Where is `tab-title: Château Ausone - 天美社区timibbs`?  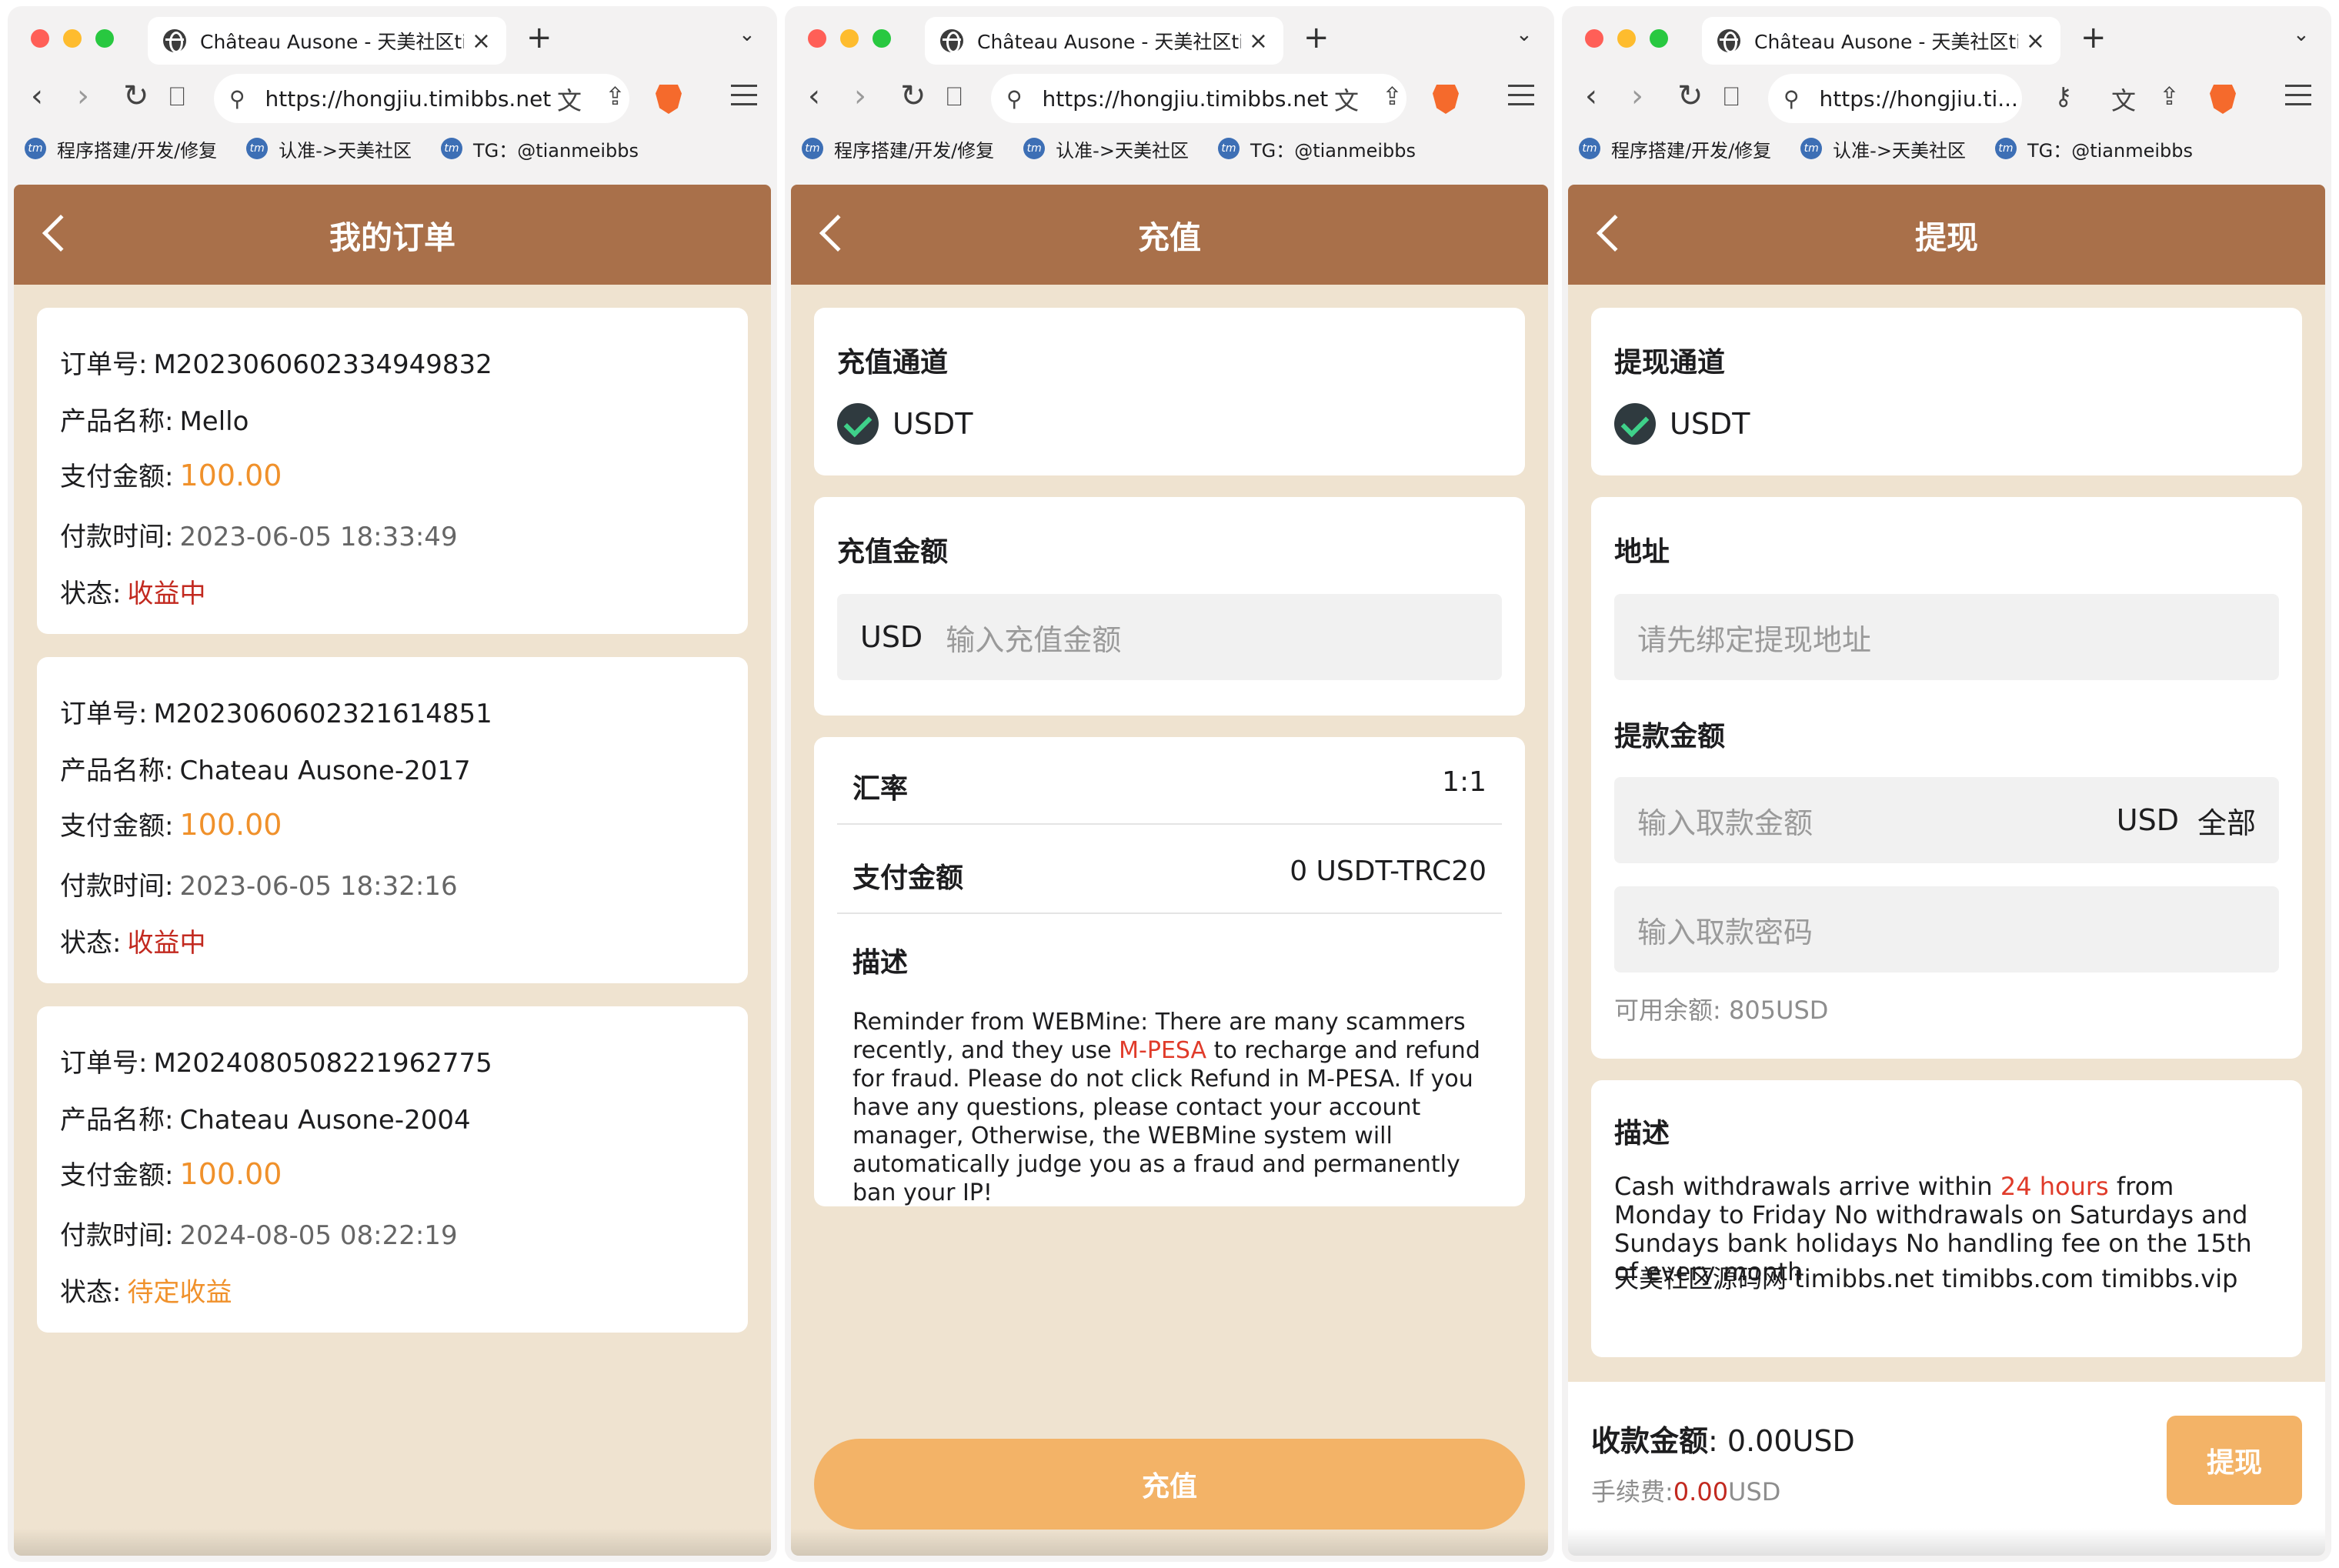
tab-title: Château Ausone - 天美社区timibbs is located at coordinates (1886, 42).